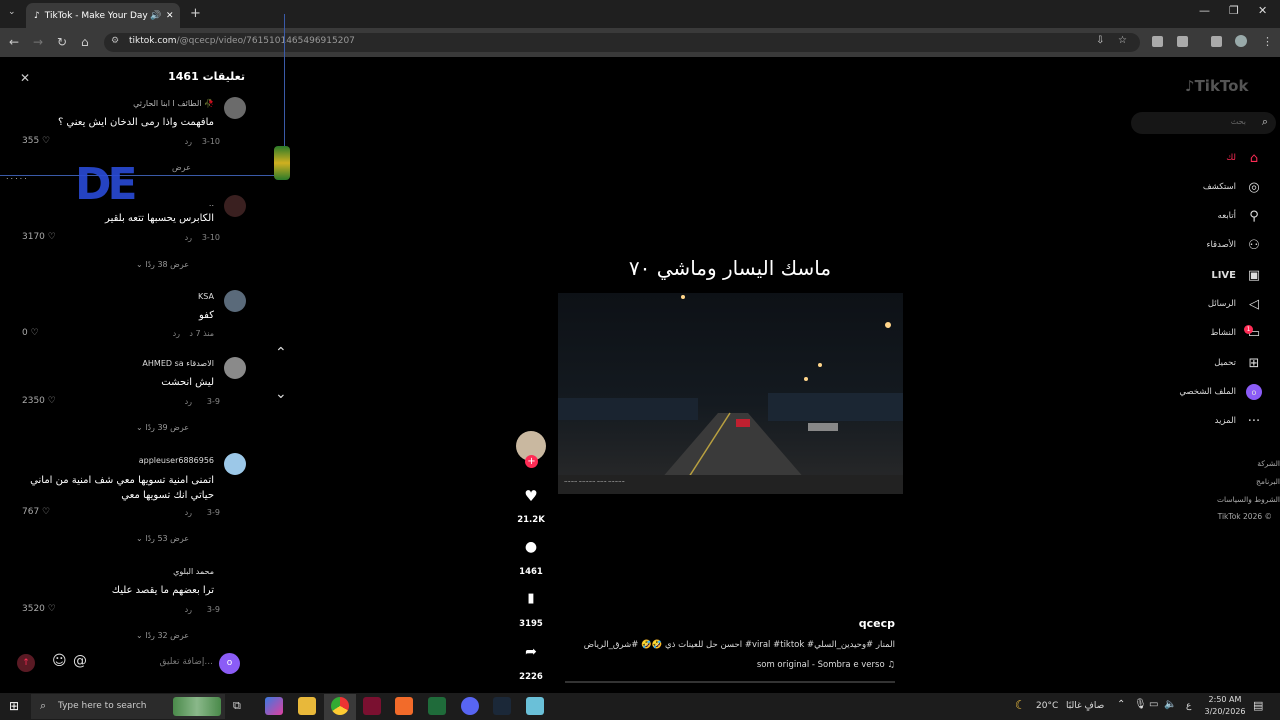  What do you see at coordinates (14, 42) in the screenshot?
I see `back-icon: ←` at bounding box center [14, 42].